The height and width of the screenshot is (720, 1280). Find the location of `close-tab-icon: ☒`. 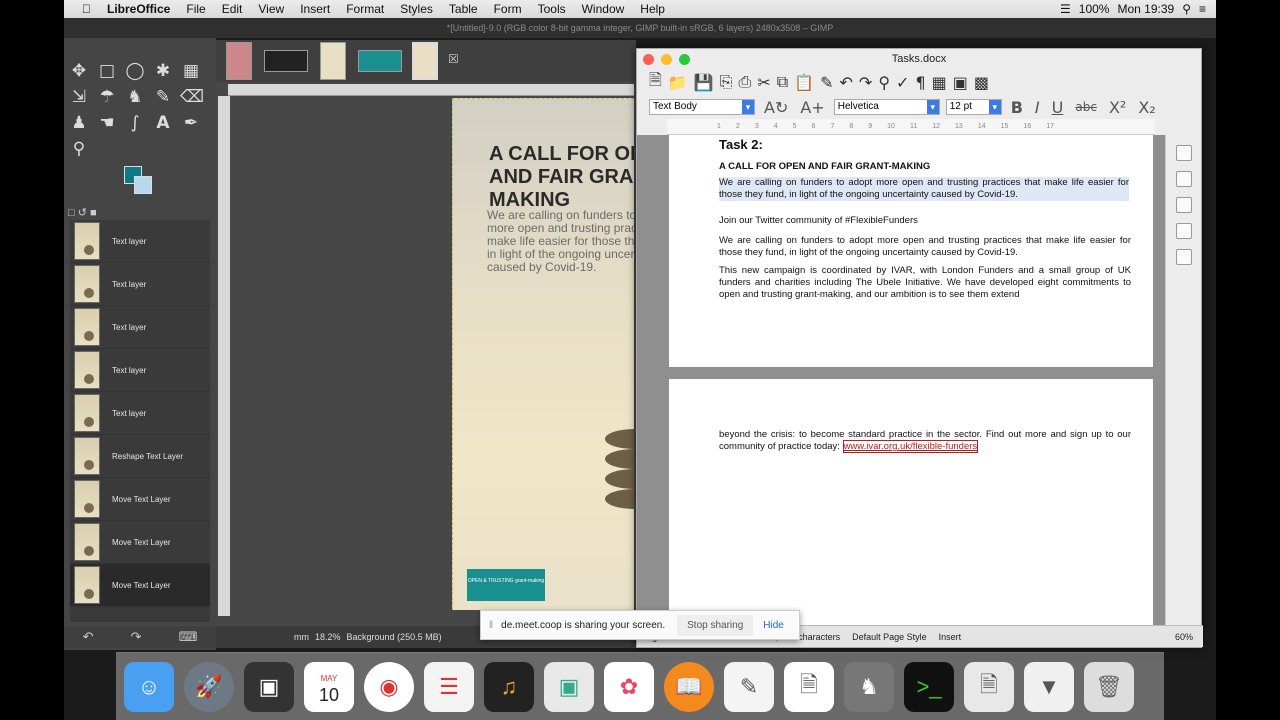

close-tab-icon: ☒ is located at coordinates (453, 59).